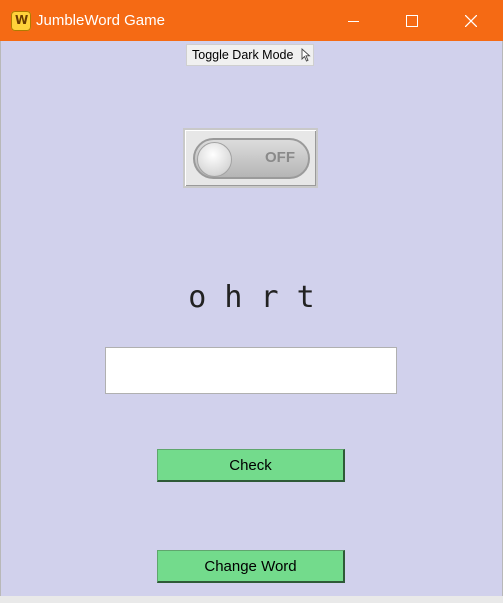 The image size is (503, 603). What do you see at coordinates (251, 599) in the screenshot?
I see `window-bottom-edge` at bounding box center [251, 599].